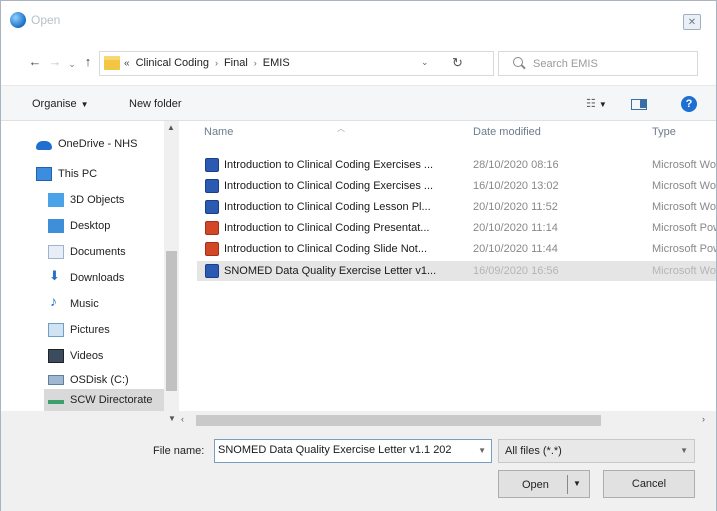  I want to click on breadcrumb-overflow: «, so click(127, 63).